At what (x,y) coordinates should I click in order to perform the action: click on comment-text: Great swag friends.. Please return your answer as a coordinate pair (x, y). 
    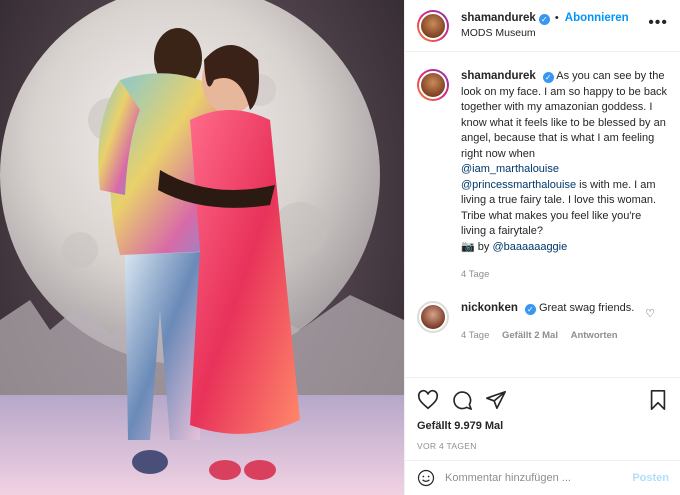
    Looking at the image, I should click on (586, 307).